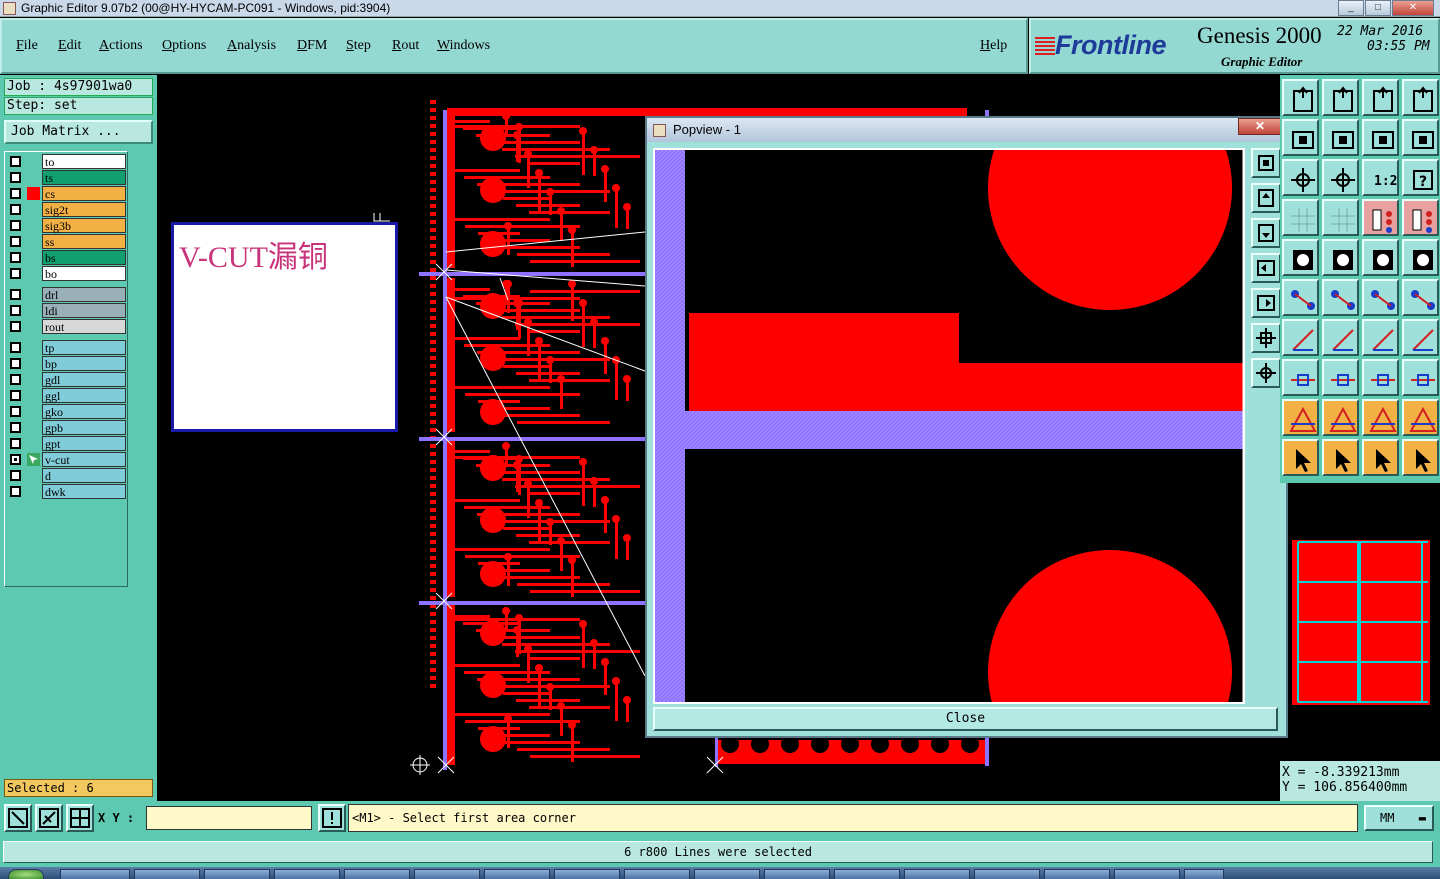 This screenshot has height=879, width=1440. What do you see at coordinates (1420, 297) in the screenshot?
I see `arc-icon` at bounding box center [1420, 297].